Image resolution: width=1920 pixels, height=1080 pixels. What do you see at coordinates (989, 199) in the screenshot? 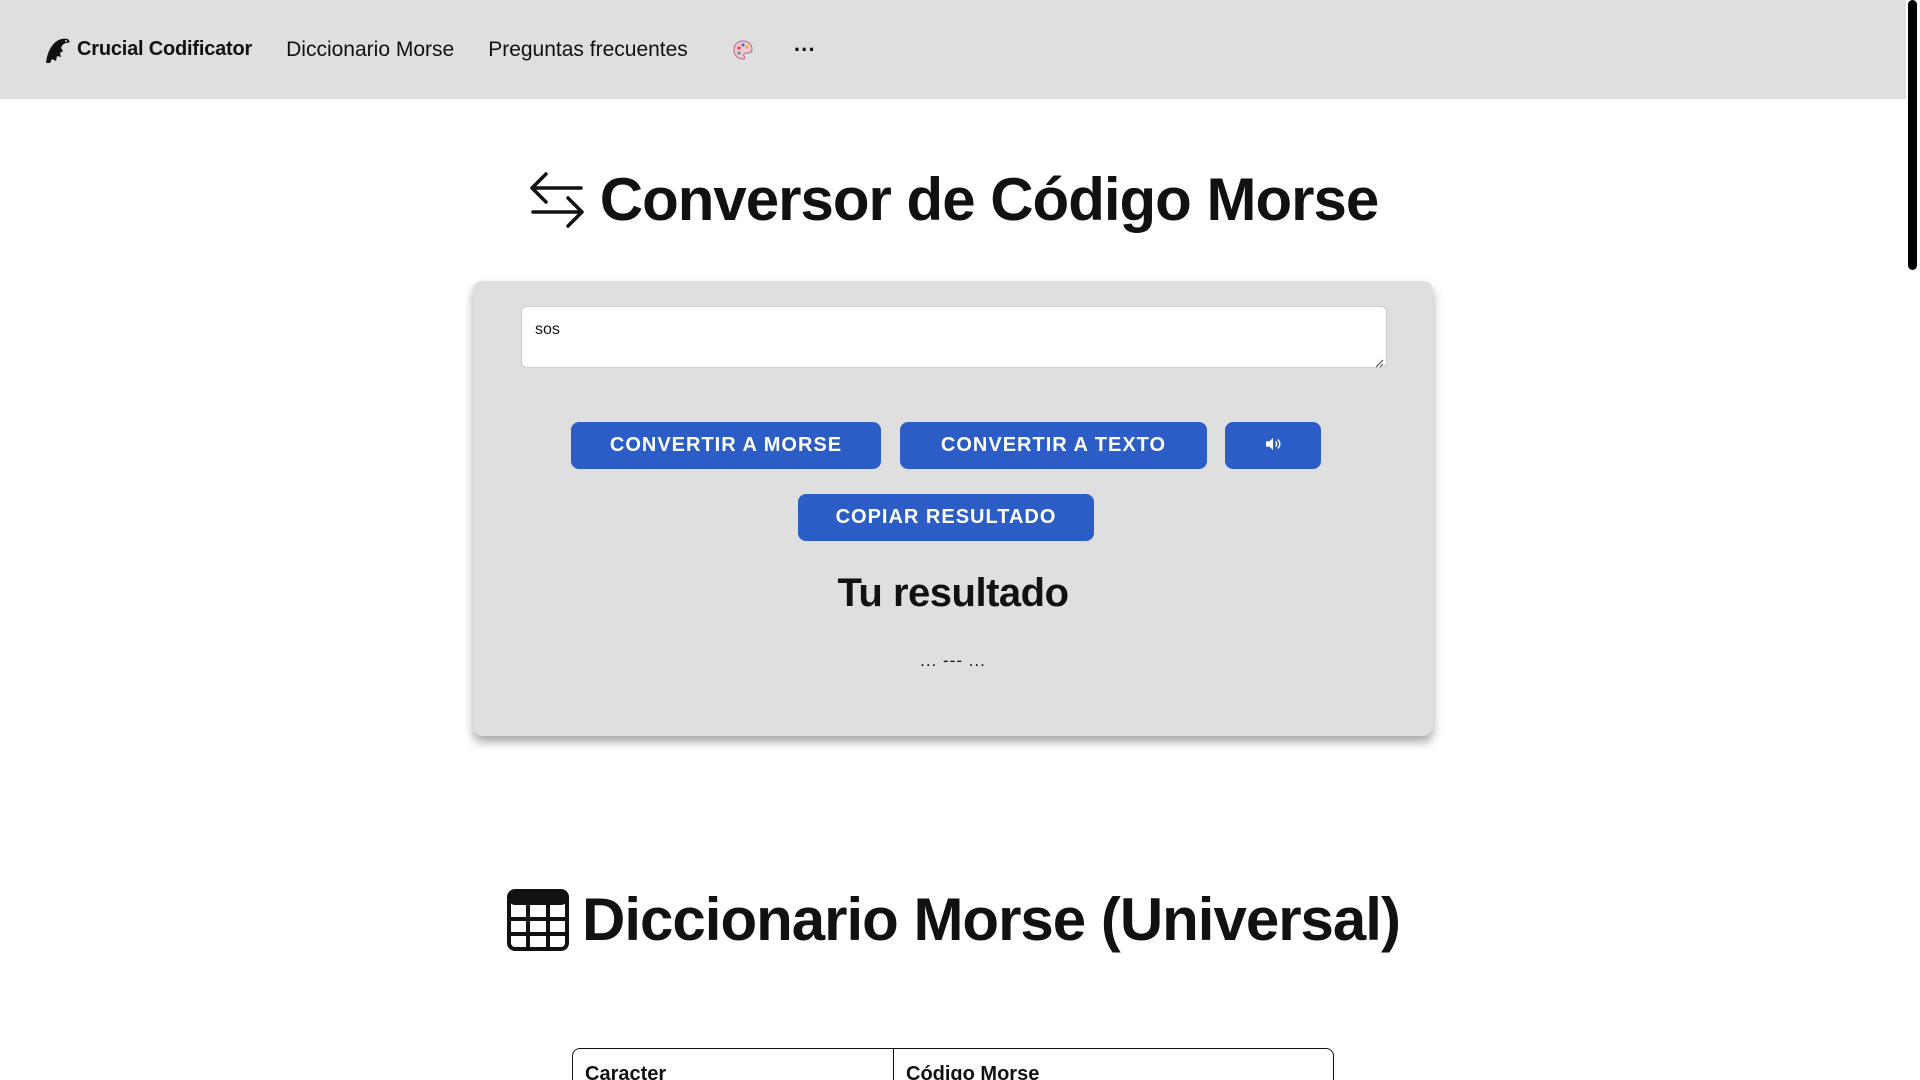
I see `page-title: Conversor de Código Morse` at bounding box center [989, 199].